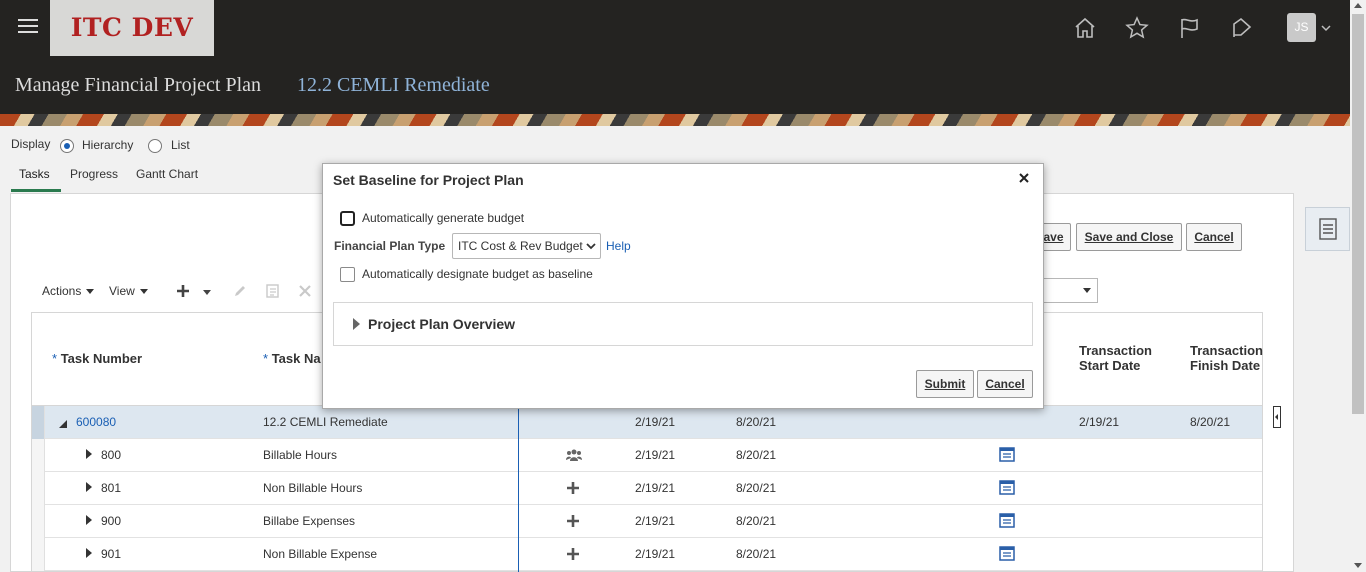  What do you see at coordinates (574, 455) in the screenshot?
I see `resources-icon` at bounding box center [574, 455].